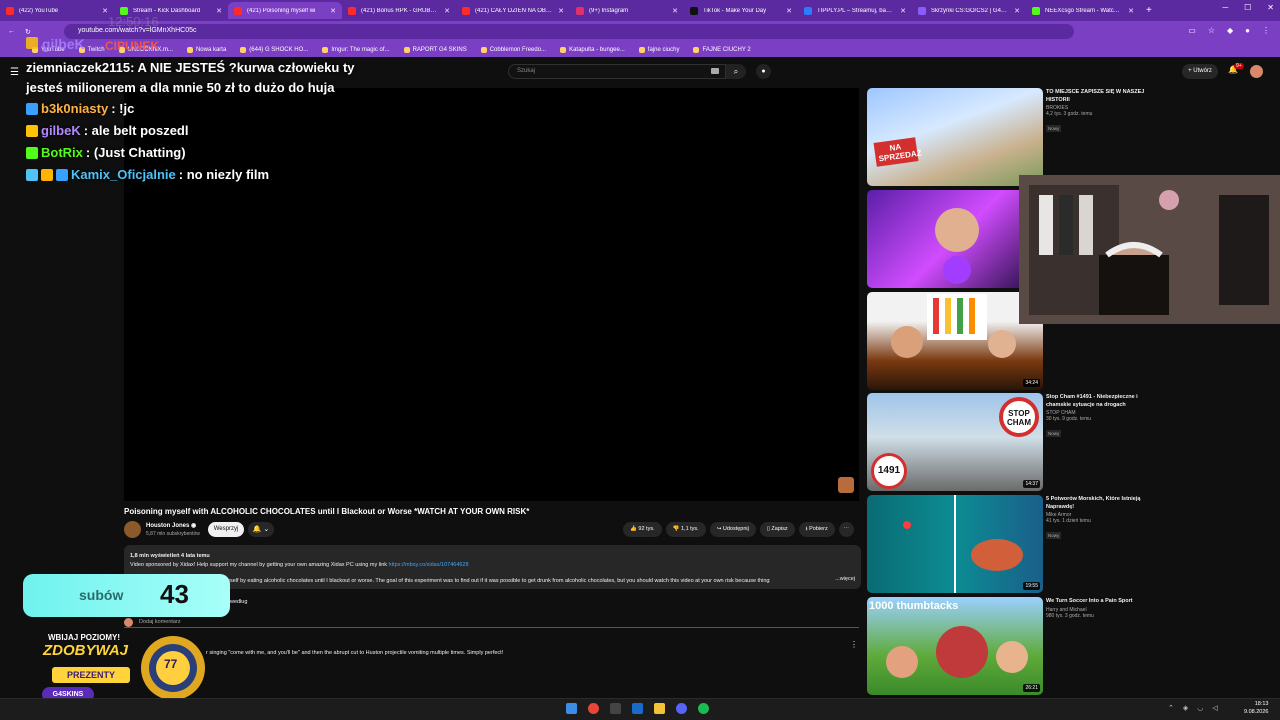 This screenshot has height=720, width=1280. What do you see at coordinates (191, 109) in the screenshot?
I see `chat-message: b3k0niasty: !jc` at bounding box center [191, 109].